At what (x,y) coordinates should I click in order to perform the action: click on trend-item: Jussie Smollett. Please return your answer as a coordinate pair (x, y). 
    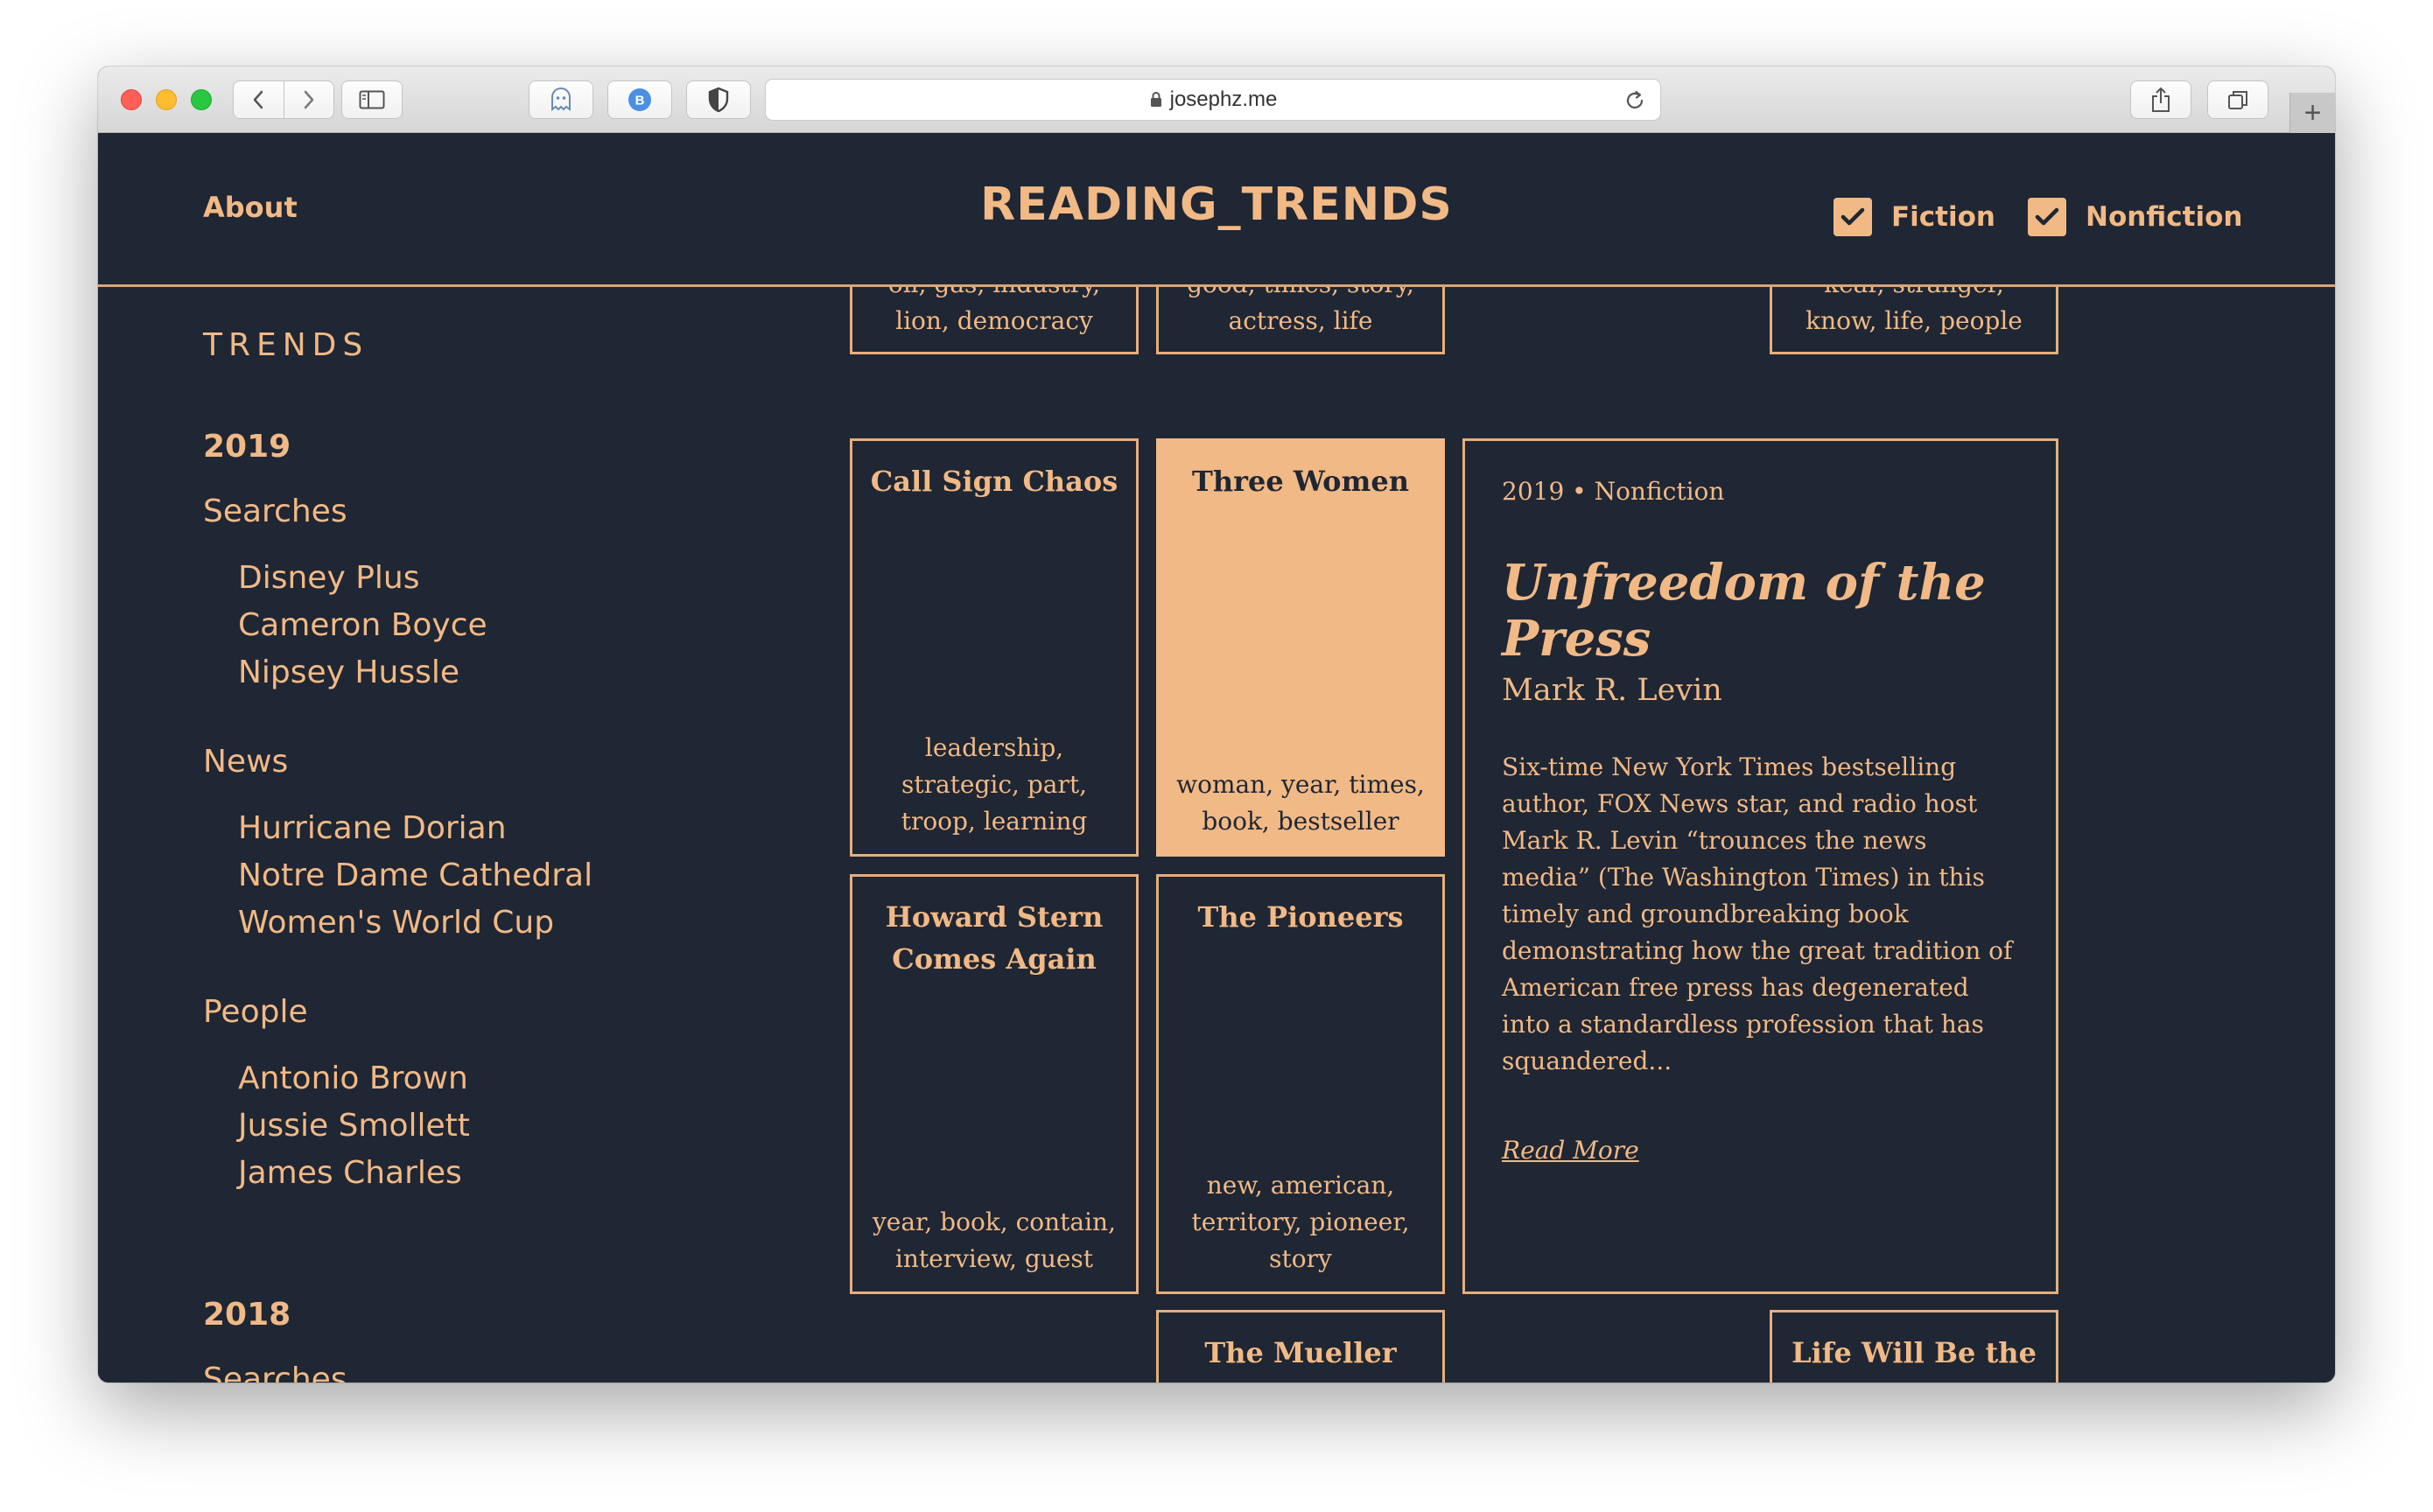
    Looking at the image, I should click on (354, 1126).